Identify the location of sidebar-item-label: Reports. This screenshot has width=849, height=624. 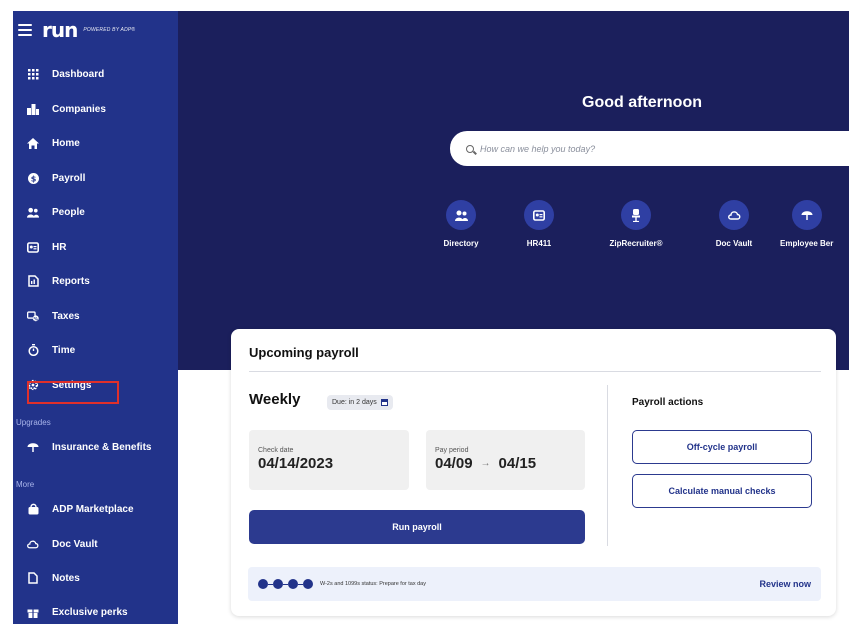
(71, 281).